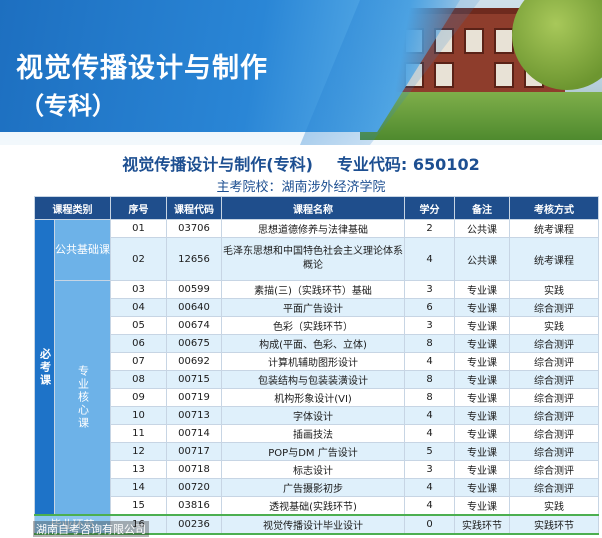 Image resolution: width=602 pixels, height=538 pixels. Describe the element at coordinates (194, 379) in the screenshot. I see `course-code: 00715` at that location.